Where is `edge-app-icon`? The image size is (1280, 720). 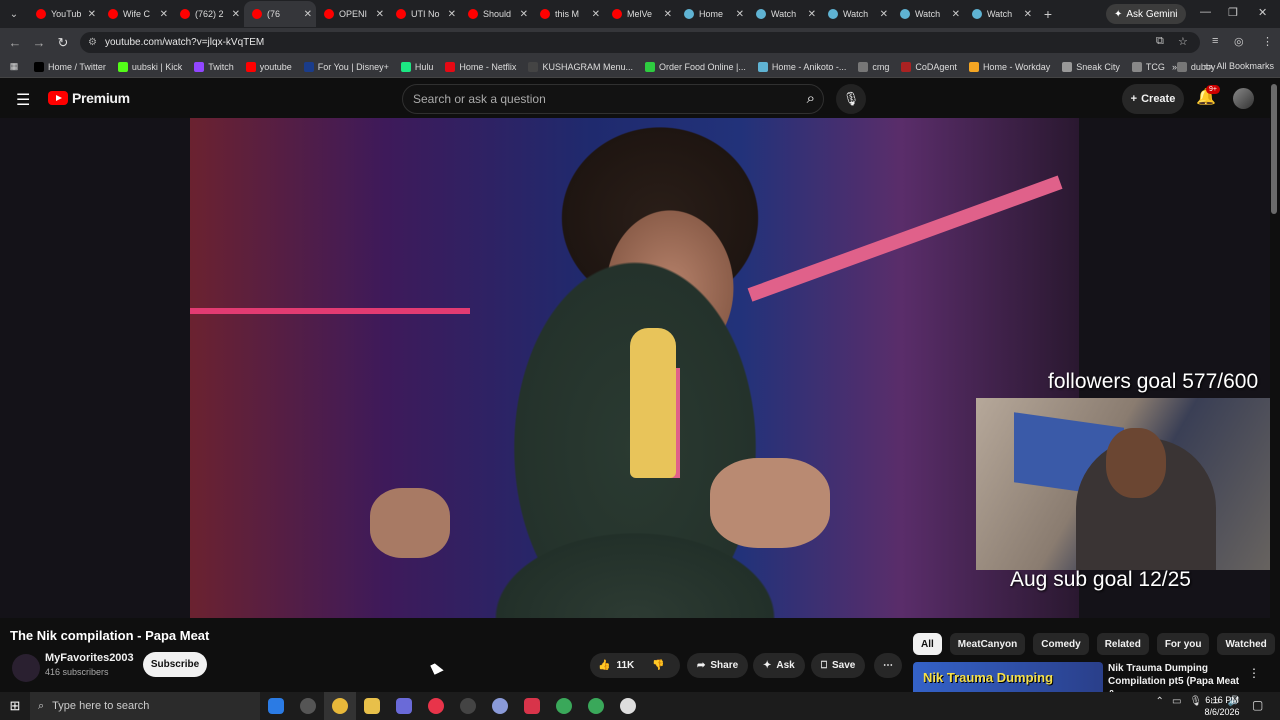
edge-app-icon is located at coordinates (308, 706).